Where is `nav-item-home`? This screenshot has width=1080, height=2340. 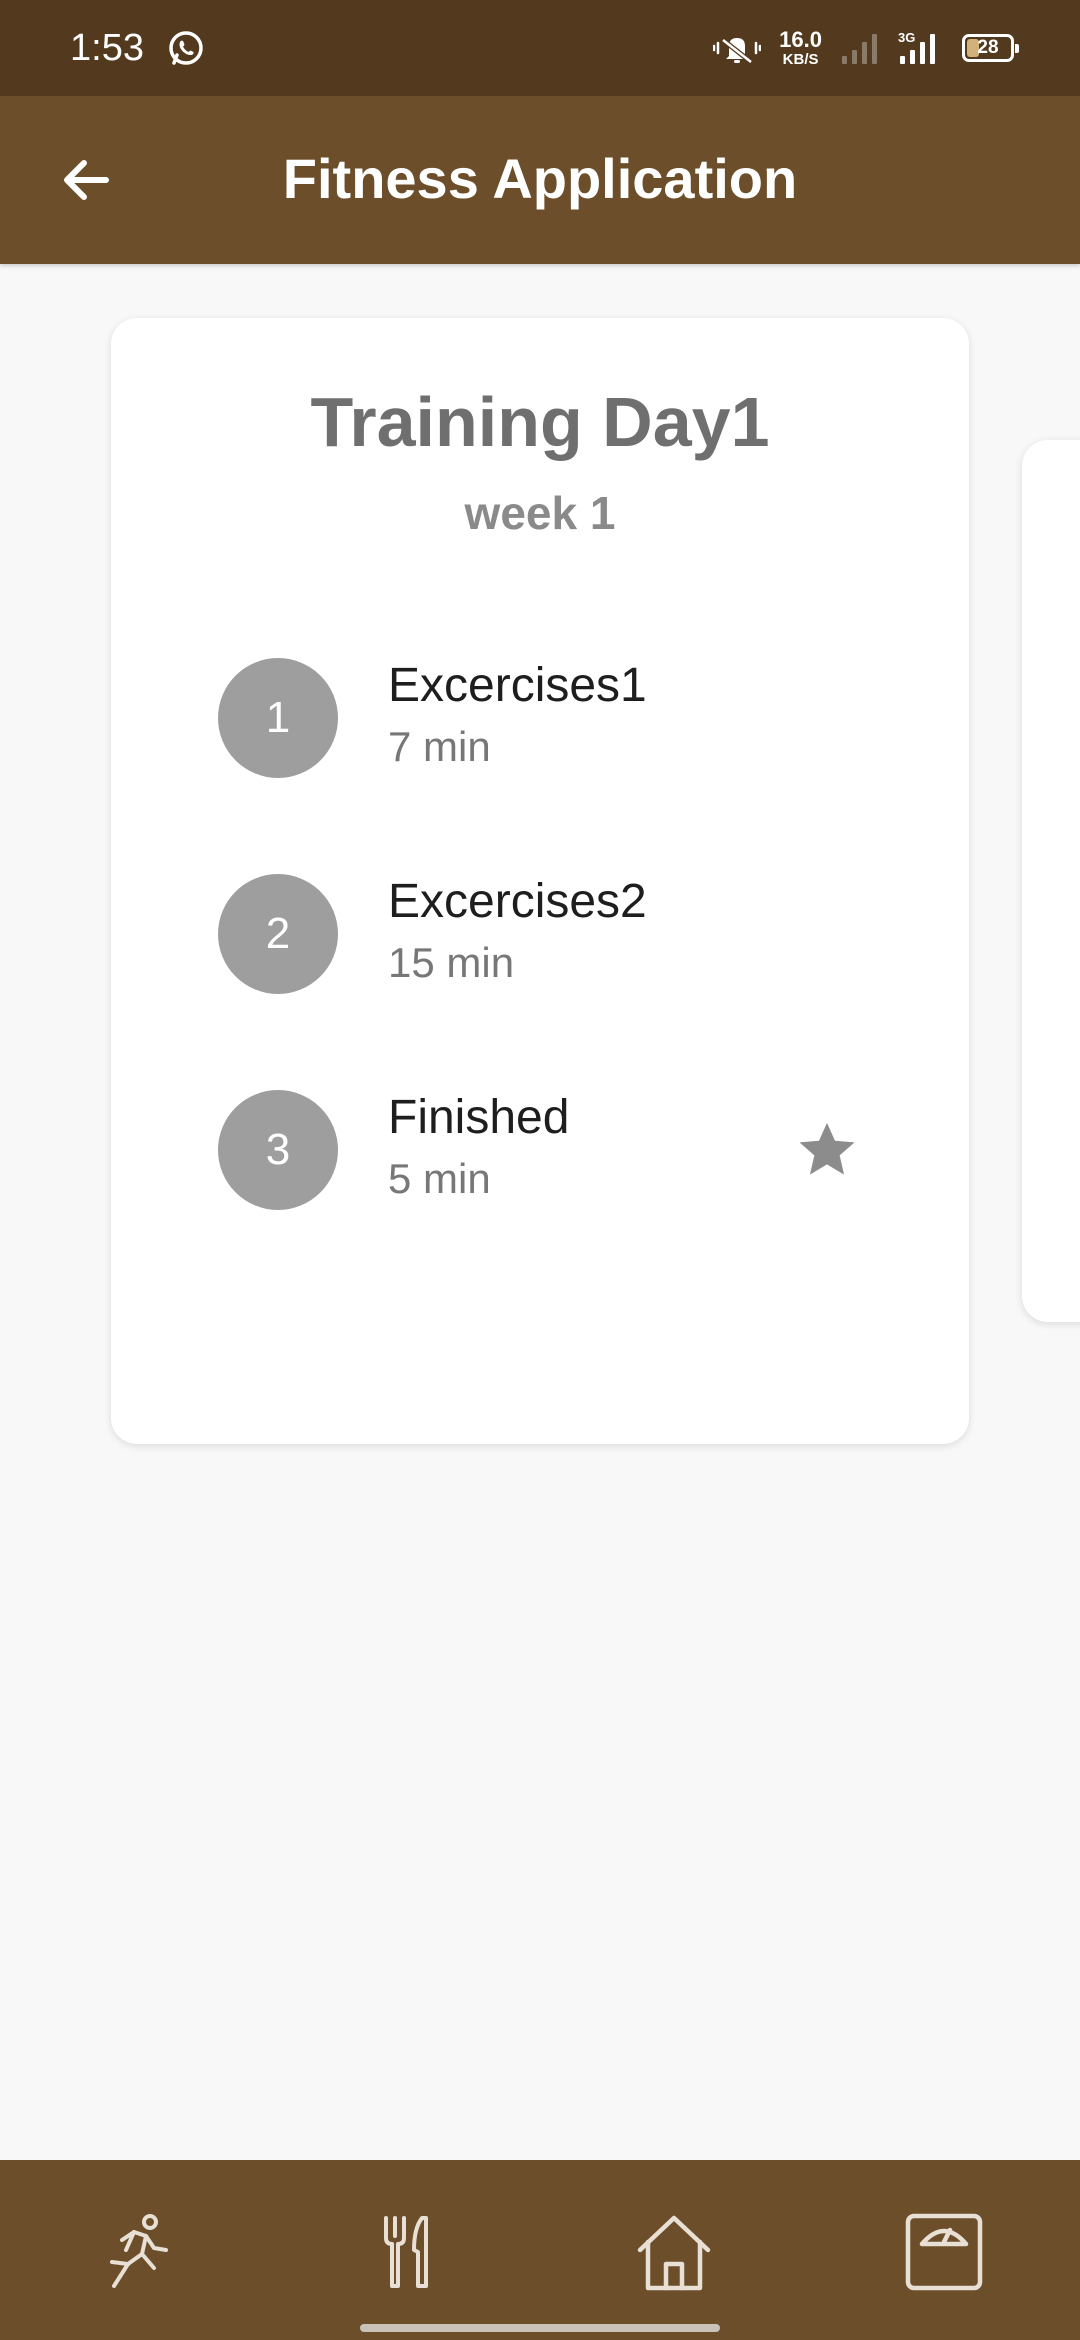 nav-item-home is located at coordinates (674, 2252).